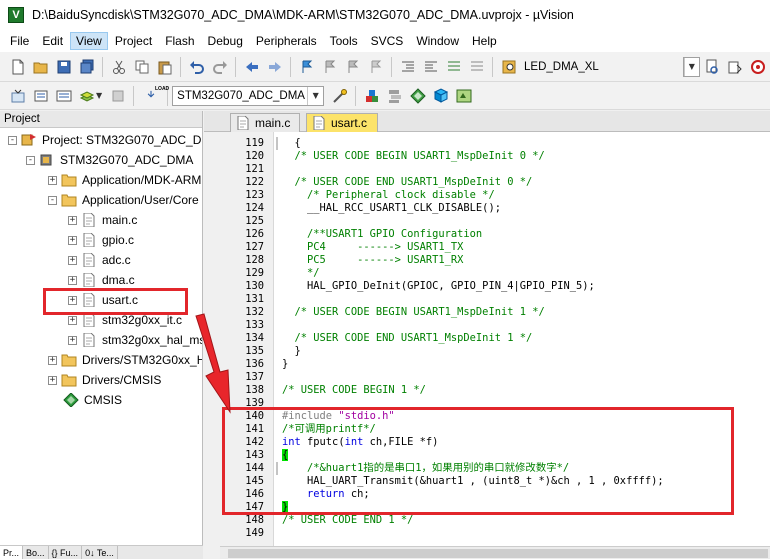 The height and width of the screenshot is (559, 770). What do you see at coordinates (87, 67) in the screenshot?
I see `save-all-icon` at bounding box center [87, 67].